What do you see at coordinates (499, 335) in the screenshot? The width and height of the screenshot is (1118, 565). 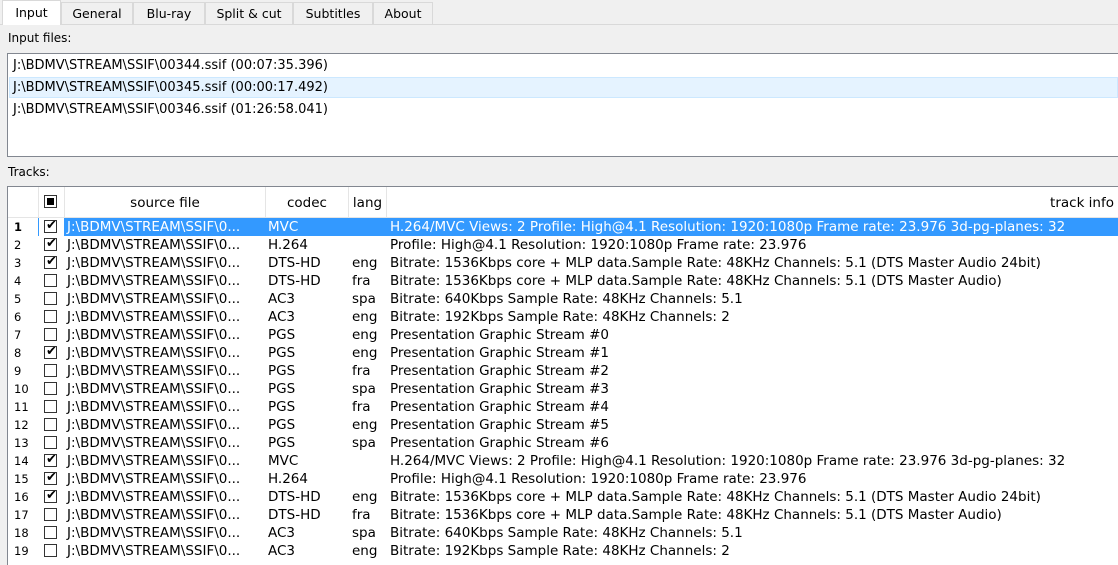 I see `track-info: Presentation Graphic Stream #0` at bounding box center [499, 335].